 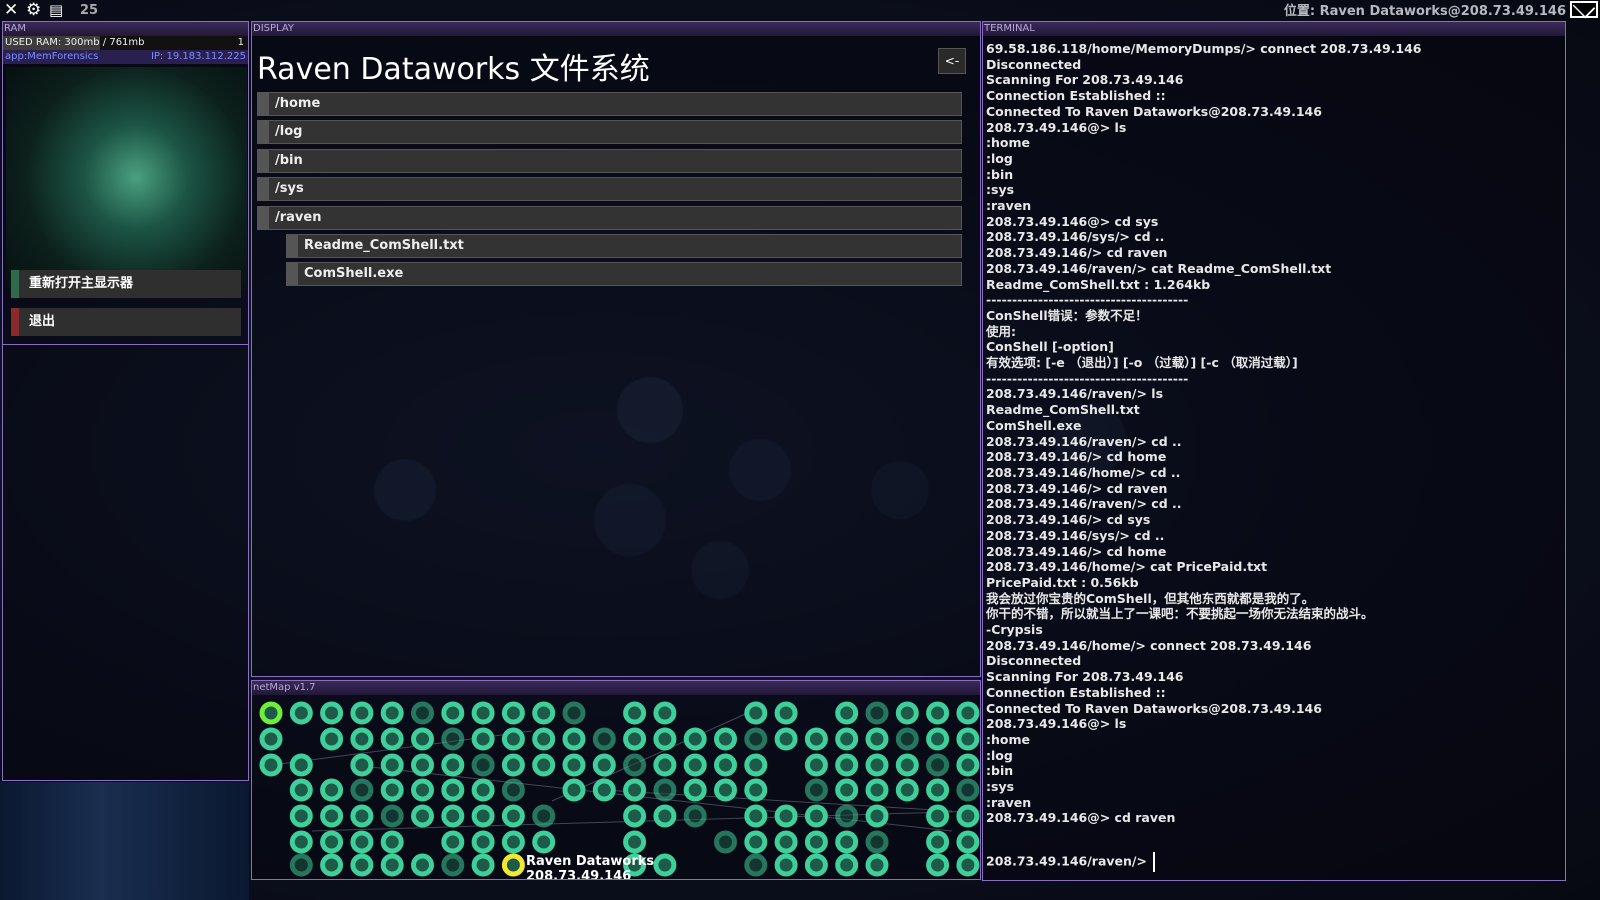 What do you see at coordinates (125, 57) in the screenshot?
I see `app-row: app:MemForensics IP: 19.183.112.225` at bounding box center [125, 57].